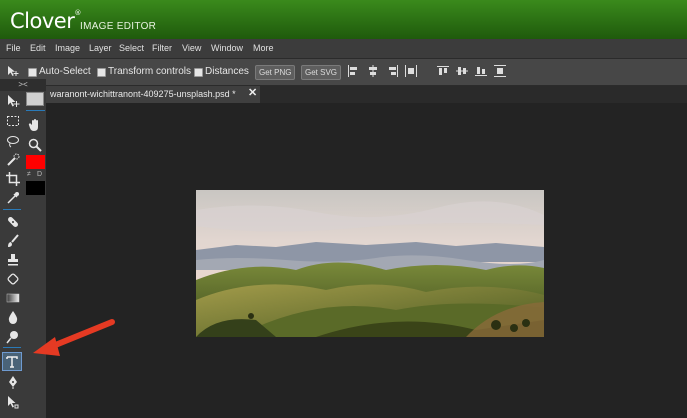 Image resolution: width=687 pixels, height=418 pixels. I want to click on align-middle-v-icon, so click(462, 71).